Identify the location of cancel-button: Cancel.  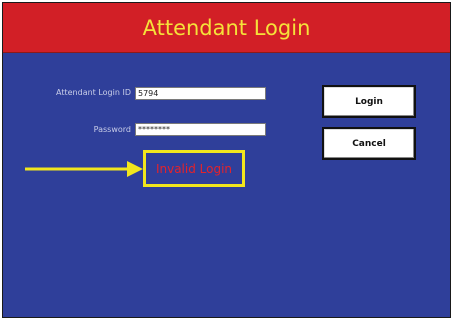
(369, 143).